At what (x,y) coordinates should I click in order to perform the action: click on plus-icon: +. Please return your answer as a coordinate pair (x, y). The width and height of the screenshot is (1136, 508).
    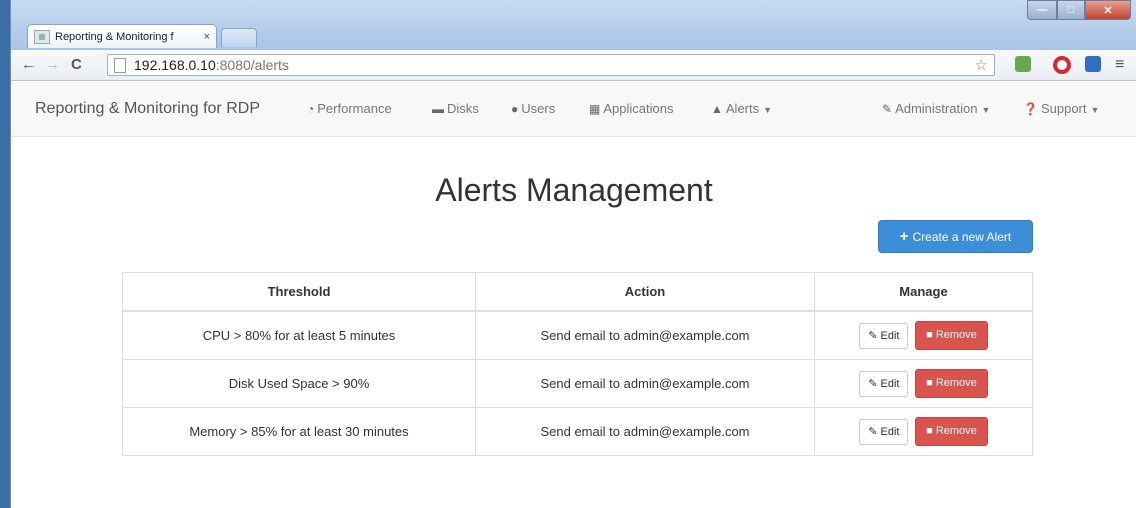
    Looking at the image, I should click on (904, 236).